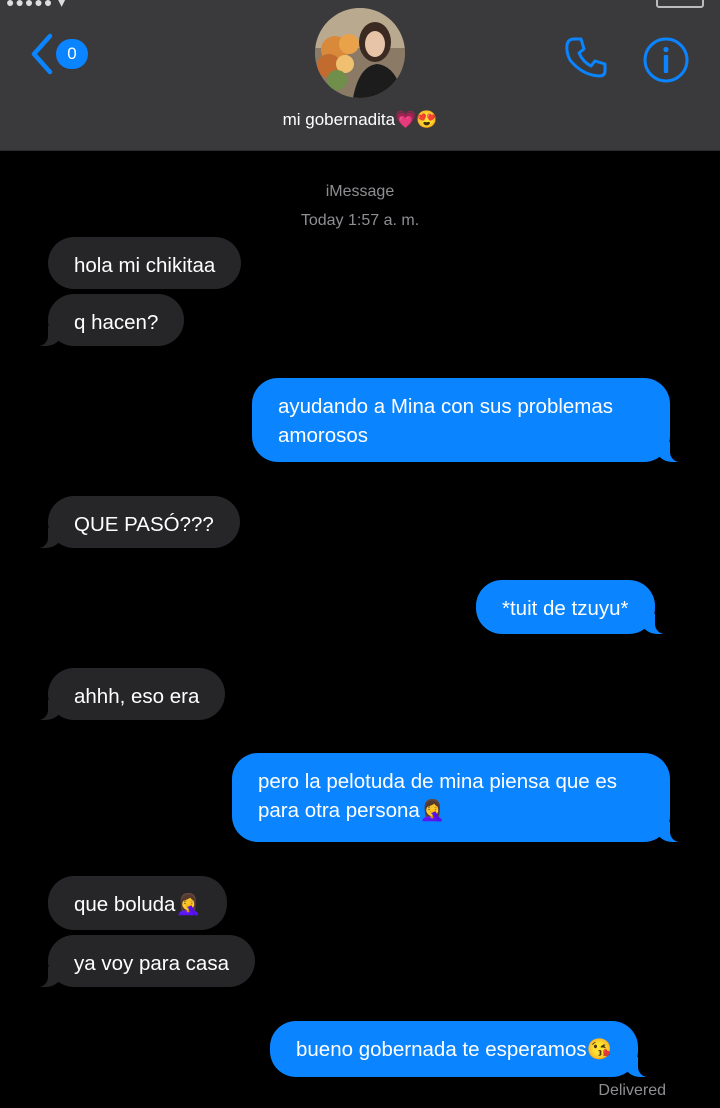  I want to click on message-text: hola mi chikitaa, so click(145, 265).